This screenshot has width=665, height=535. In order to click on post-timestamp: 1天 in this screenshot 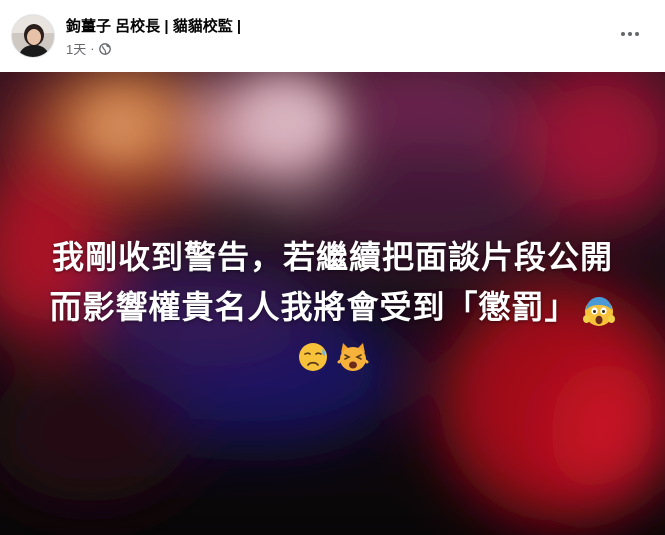, I will do `click(76, 48)`.